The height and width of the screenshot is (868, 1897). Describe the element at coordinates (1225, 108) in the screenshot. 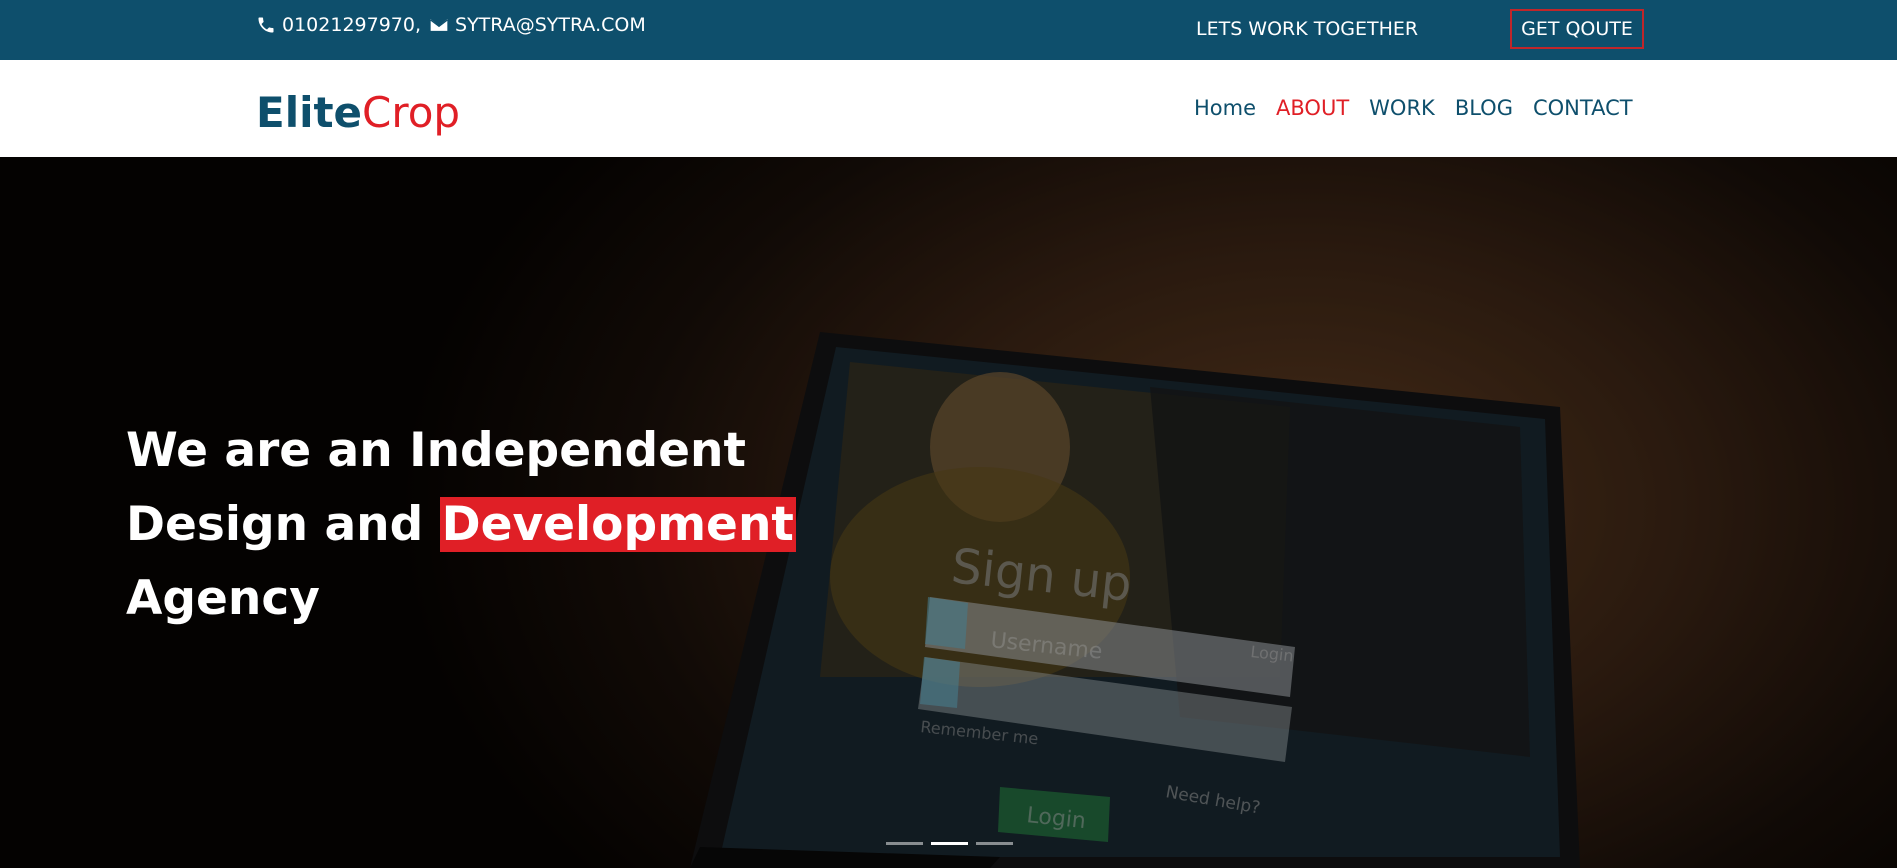

I see `nav-item-home: Home` at that location.